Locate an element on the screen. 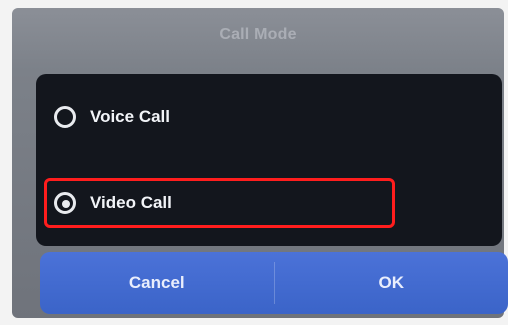  voice-call-label: Voice Call is located at coordinates (130, 116).